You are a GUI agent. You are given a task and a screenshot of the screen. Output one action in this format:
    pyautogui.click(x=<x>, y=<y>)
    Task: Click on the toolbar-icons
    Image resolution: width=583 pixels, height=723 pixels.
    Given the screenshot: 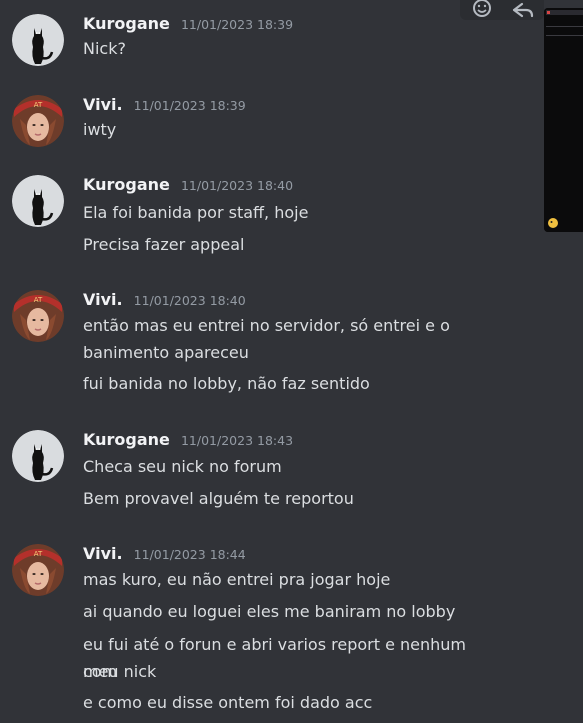 What is the action you would take?
    pyautogui.click(x=503, y=9)
    